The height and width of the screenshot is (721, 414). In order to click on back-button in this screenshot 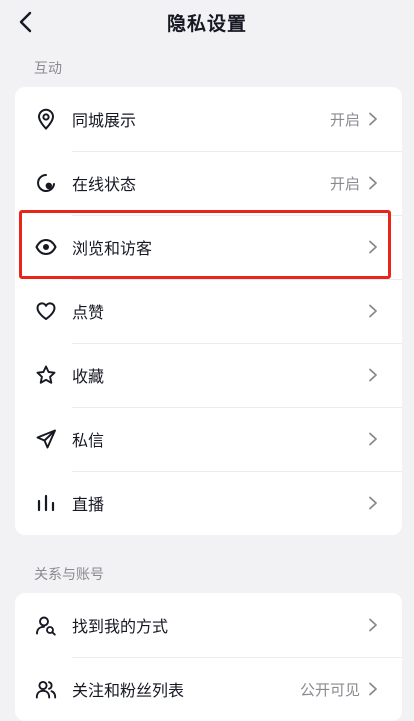, I will do `click(25, 22)`.